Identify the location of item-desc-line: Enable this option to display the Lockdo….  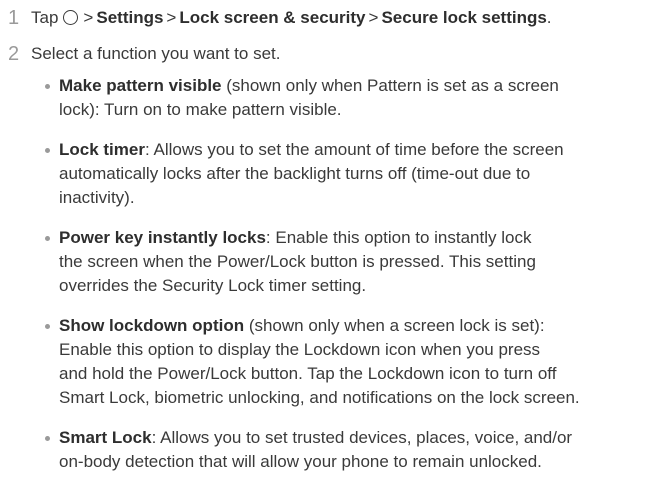
(300, 349).